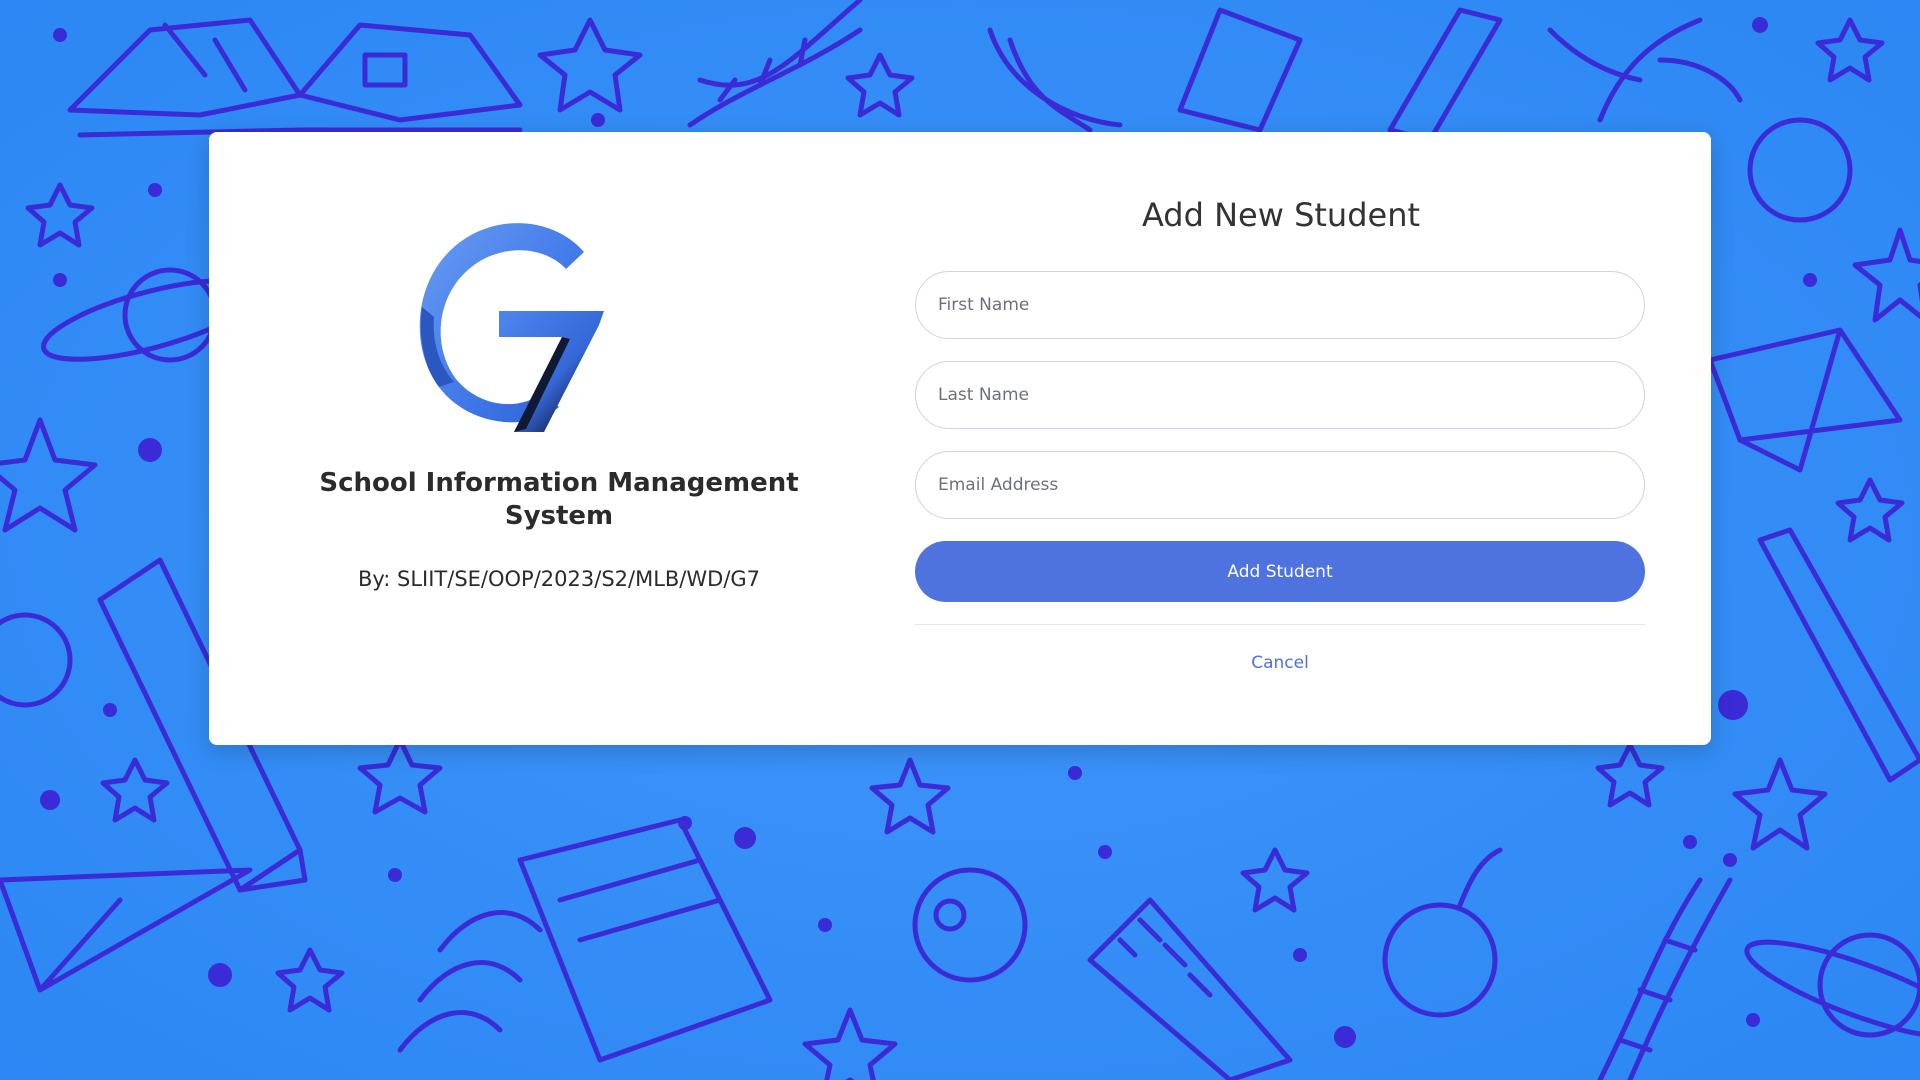 This screenshot has height=1080, width=1920. I want to click on byline: By: SLIIT/SE/OOP/2023/S2/MLB/WD/G7, so click(559, 579).